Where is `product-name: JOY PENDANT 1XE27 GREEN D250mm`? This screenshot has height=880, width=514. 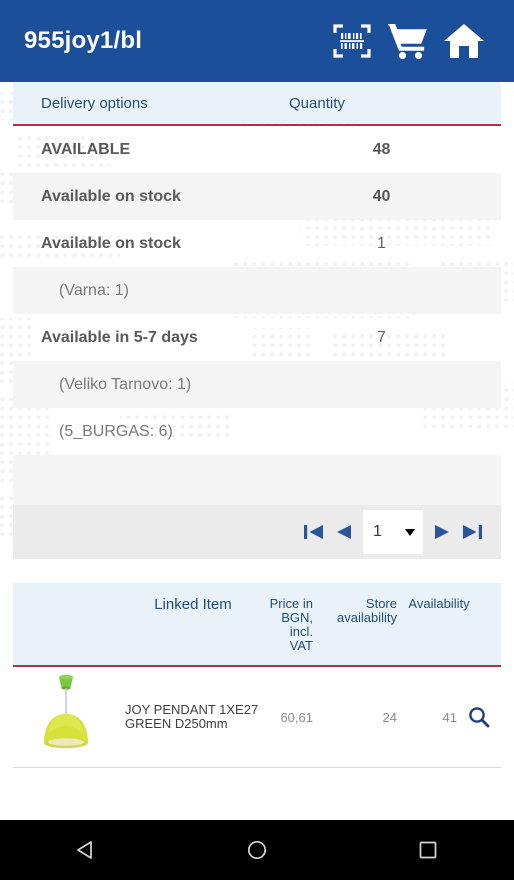 product-name: JOY PENDANT 1XE27 GREEN D250mm is located at coordinates (192, 716).